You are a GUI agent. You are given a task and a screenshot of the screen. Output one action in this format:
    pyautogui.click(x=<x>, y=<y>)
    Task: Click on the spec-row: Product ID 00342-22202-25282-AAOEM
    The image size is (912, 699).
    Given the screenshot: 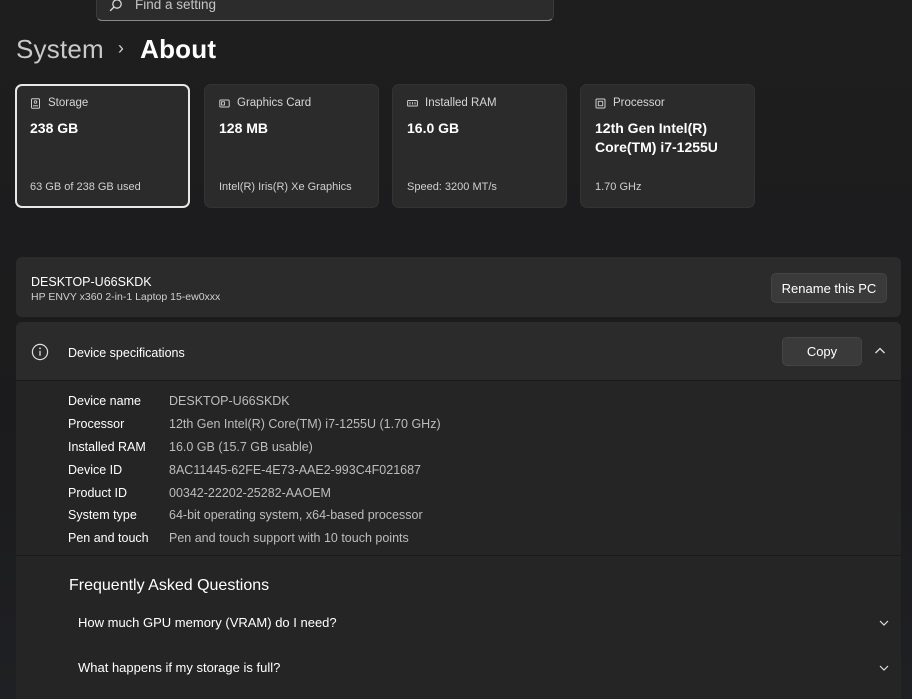 What is the action you would take?
    pyautogui.click(x=254, y=492)
    